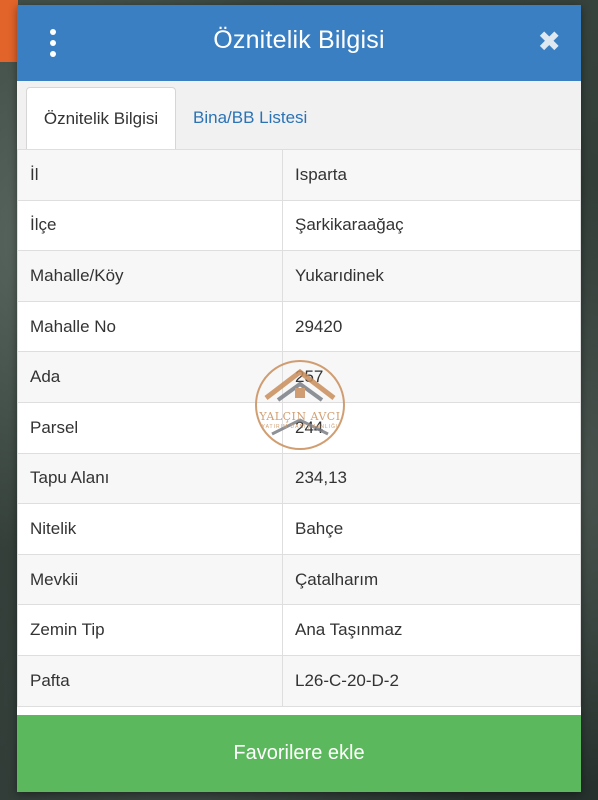 This screenshot has width=598, height=800. What do you see at coordinates (150, 579) in the screenshot?
I see `attribute-key: Mevkii` at bounding box center [150, 579].